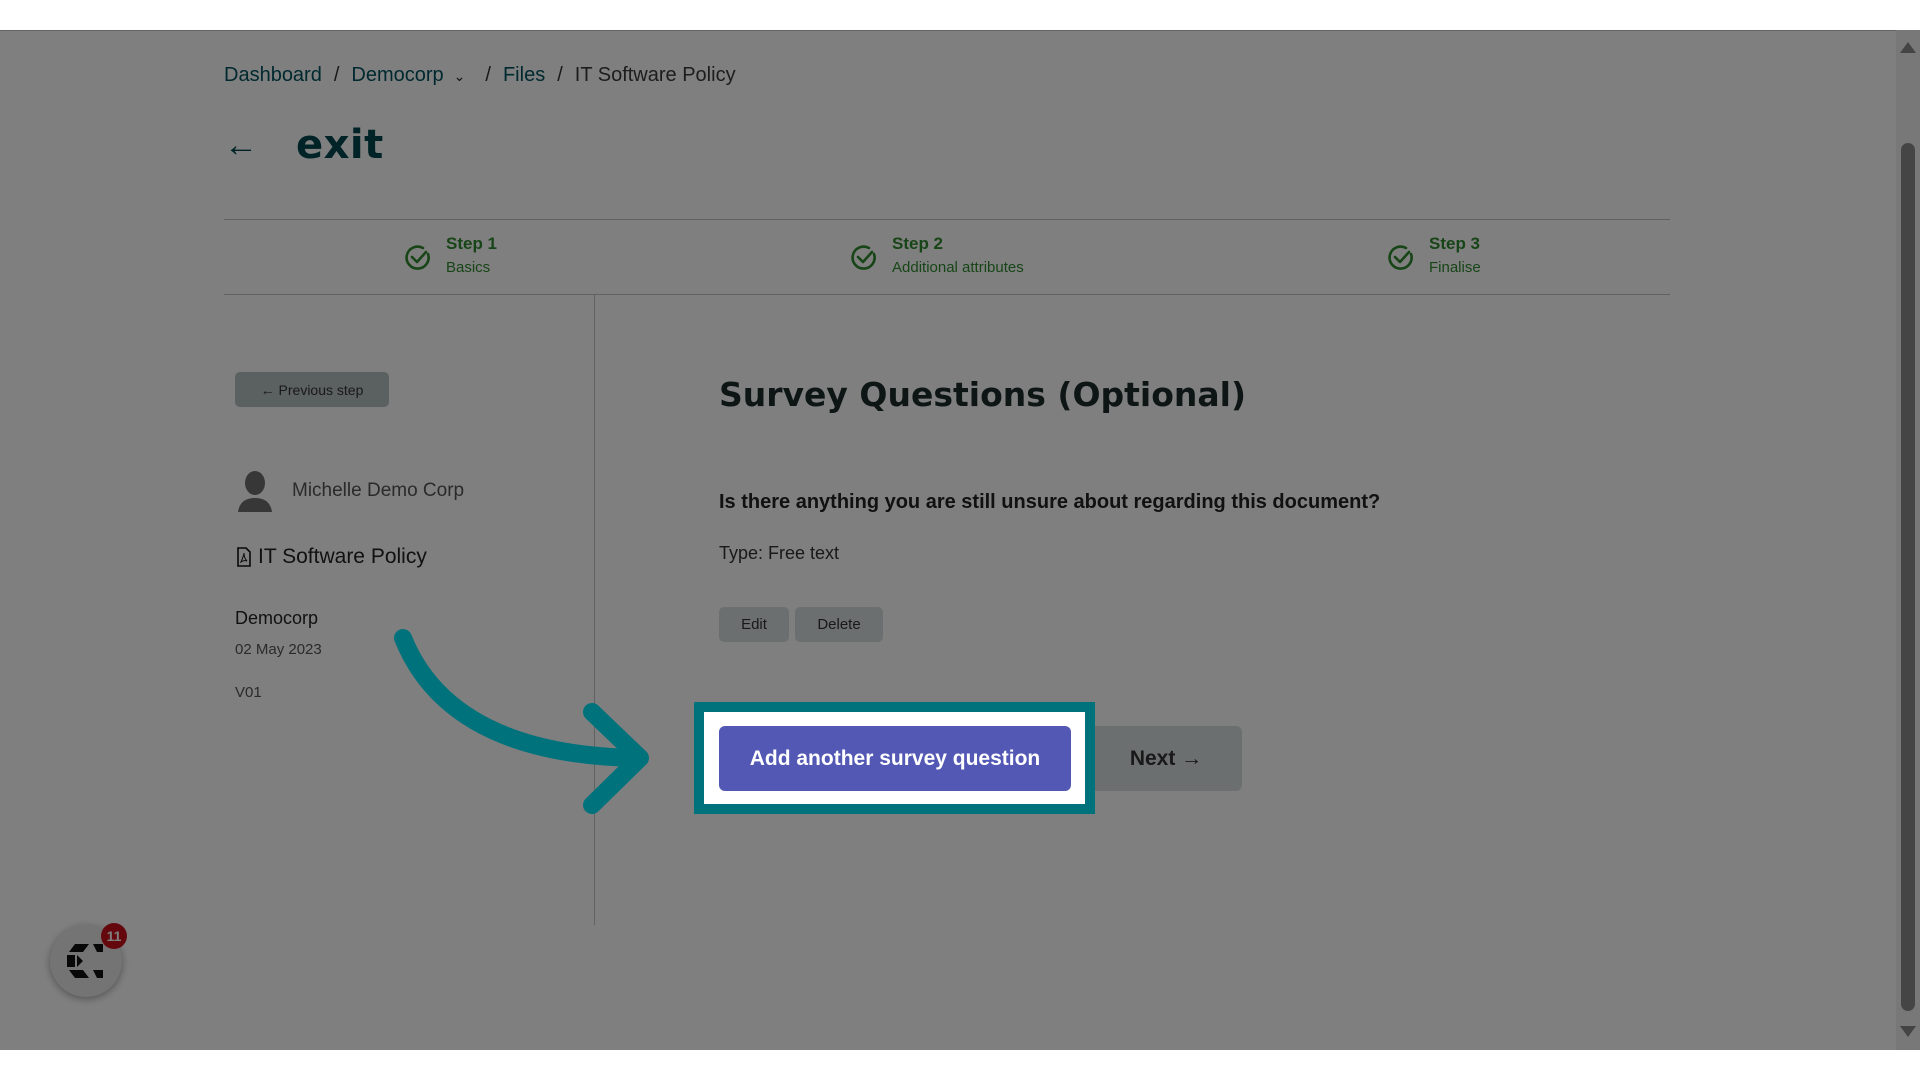  What do you see at coordinates (340, 145) in the screenshot?
I see `exit-link: exit` at bounding box center [340, 145].